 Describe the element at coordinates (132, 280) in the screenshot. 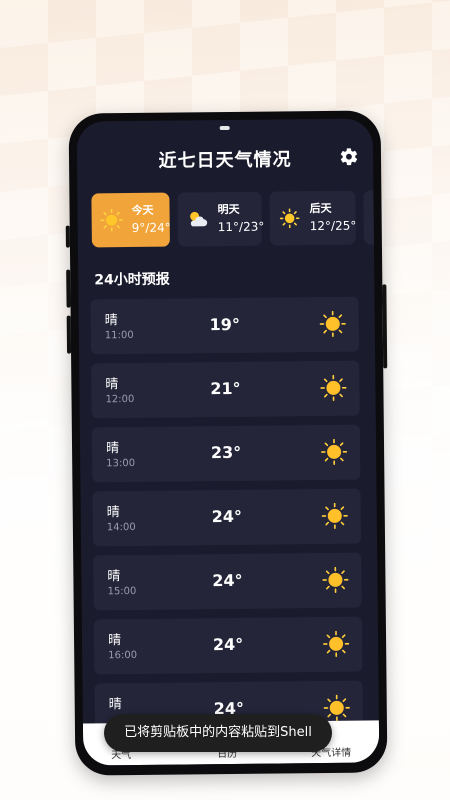

I see `hourly-forecast-title: 24小时预报` at that location.